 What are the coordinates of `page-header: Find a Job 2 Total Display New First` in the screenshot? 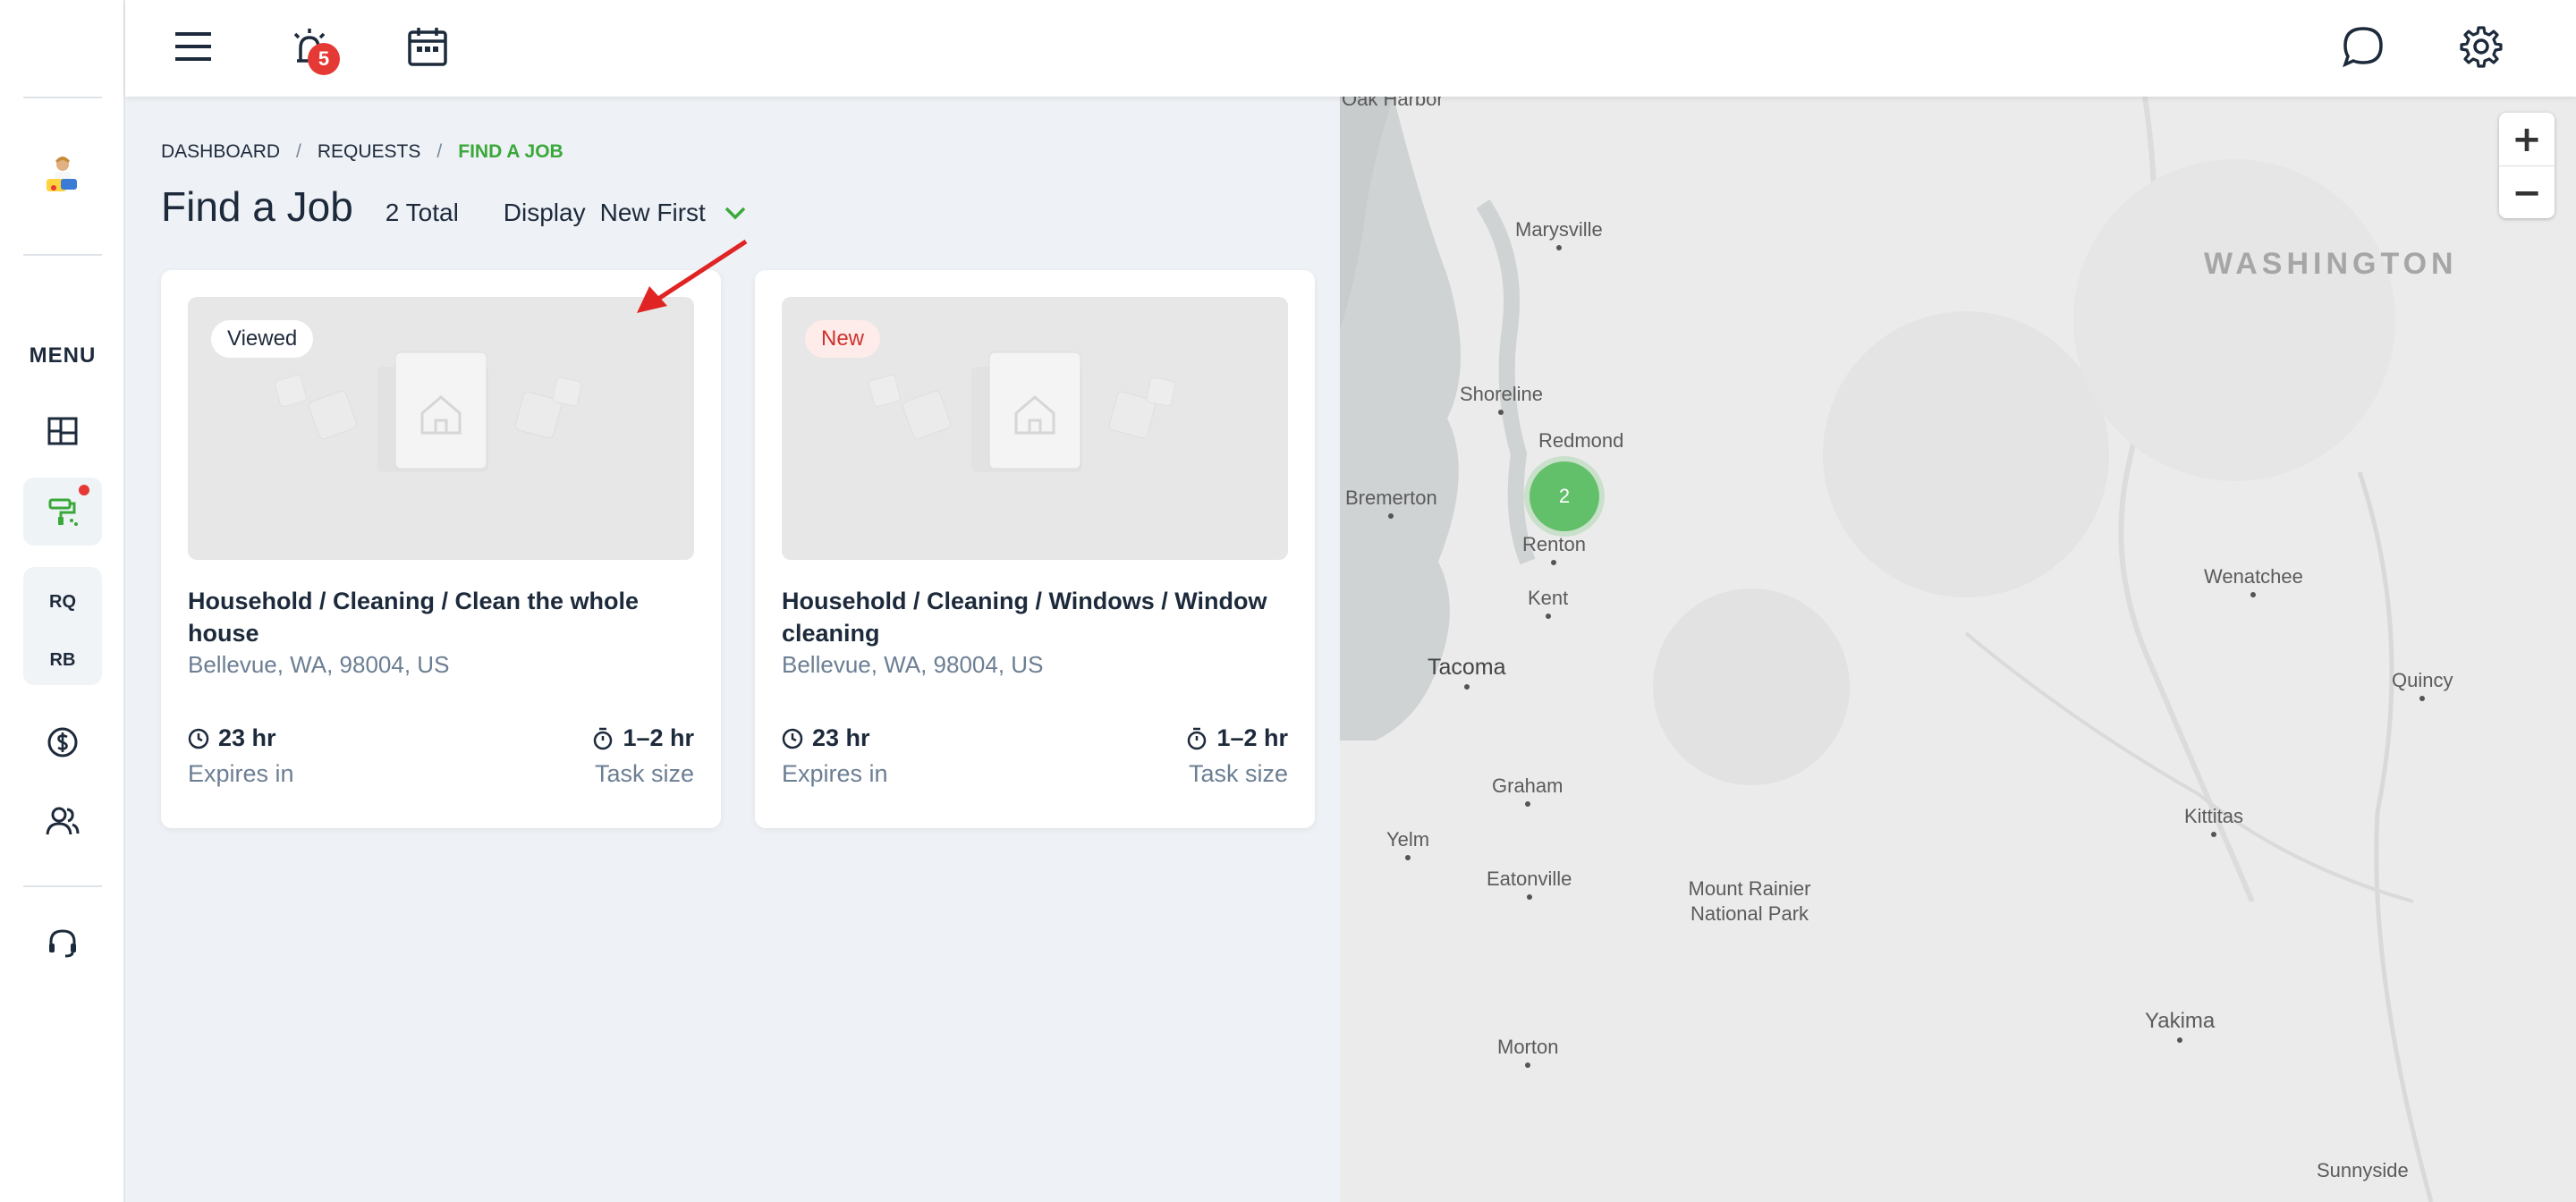 It's located at (454, 206).